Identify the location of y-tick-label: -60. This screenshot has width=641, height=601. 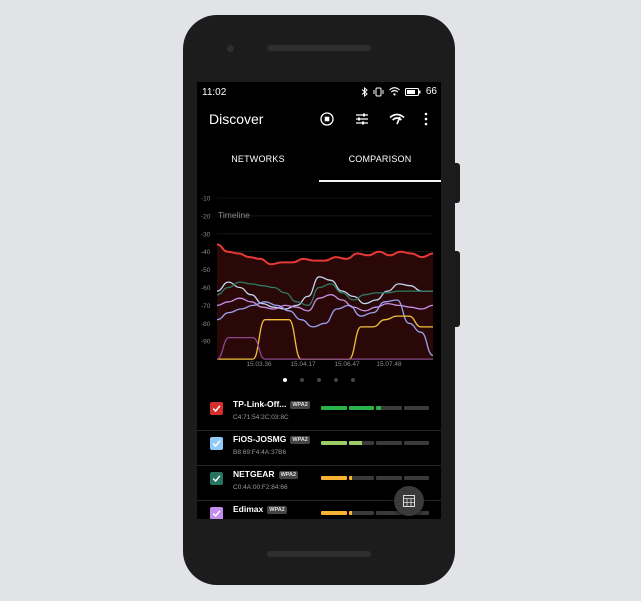
(206, 288).